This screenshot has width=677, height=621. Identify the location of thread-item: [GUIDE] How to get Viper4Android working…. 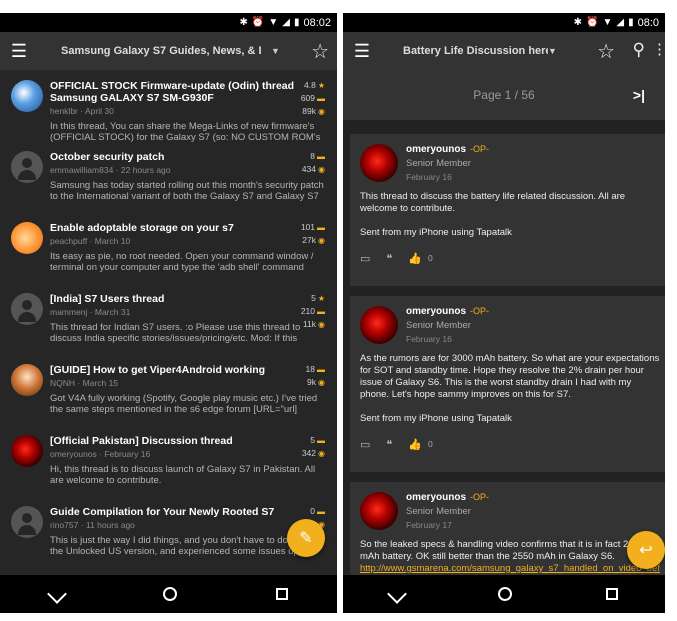
(168, 389).